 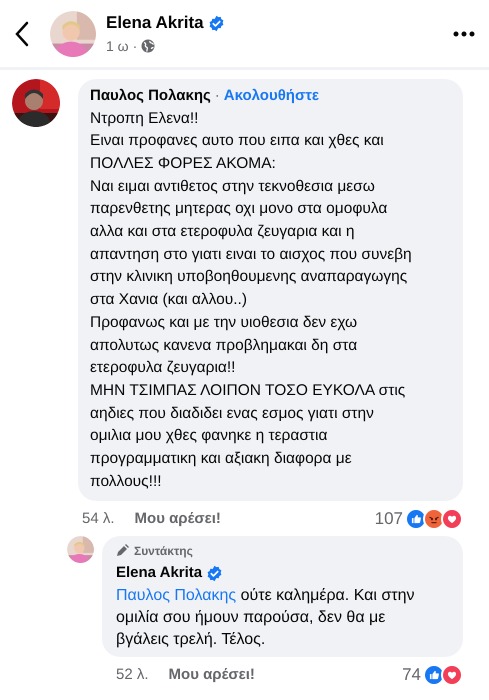 I want to click on globe-icon, so click(x=148, y=46).